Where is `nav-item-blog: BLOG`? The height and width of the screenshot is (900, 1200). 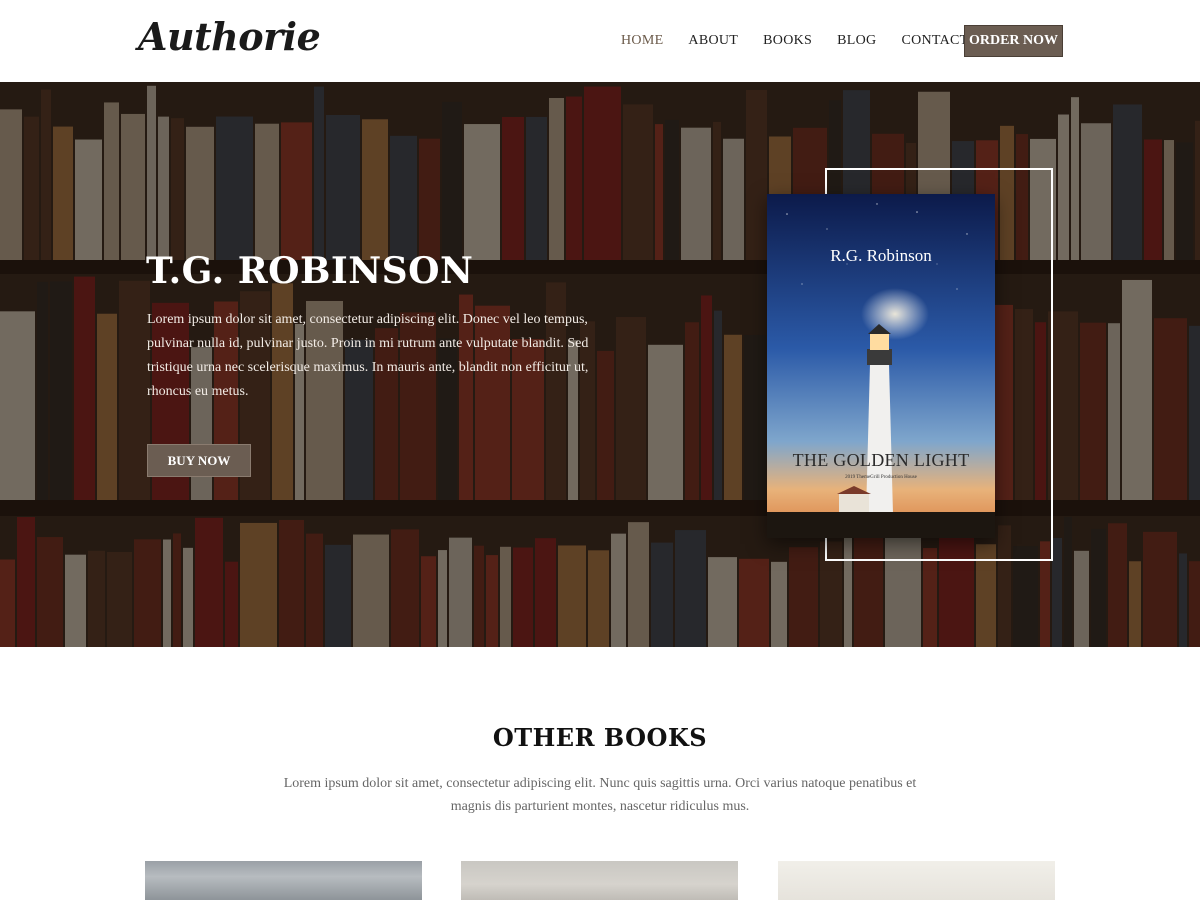
nav-item-blog: BLOG is located at coordinates (856, 41).